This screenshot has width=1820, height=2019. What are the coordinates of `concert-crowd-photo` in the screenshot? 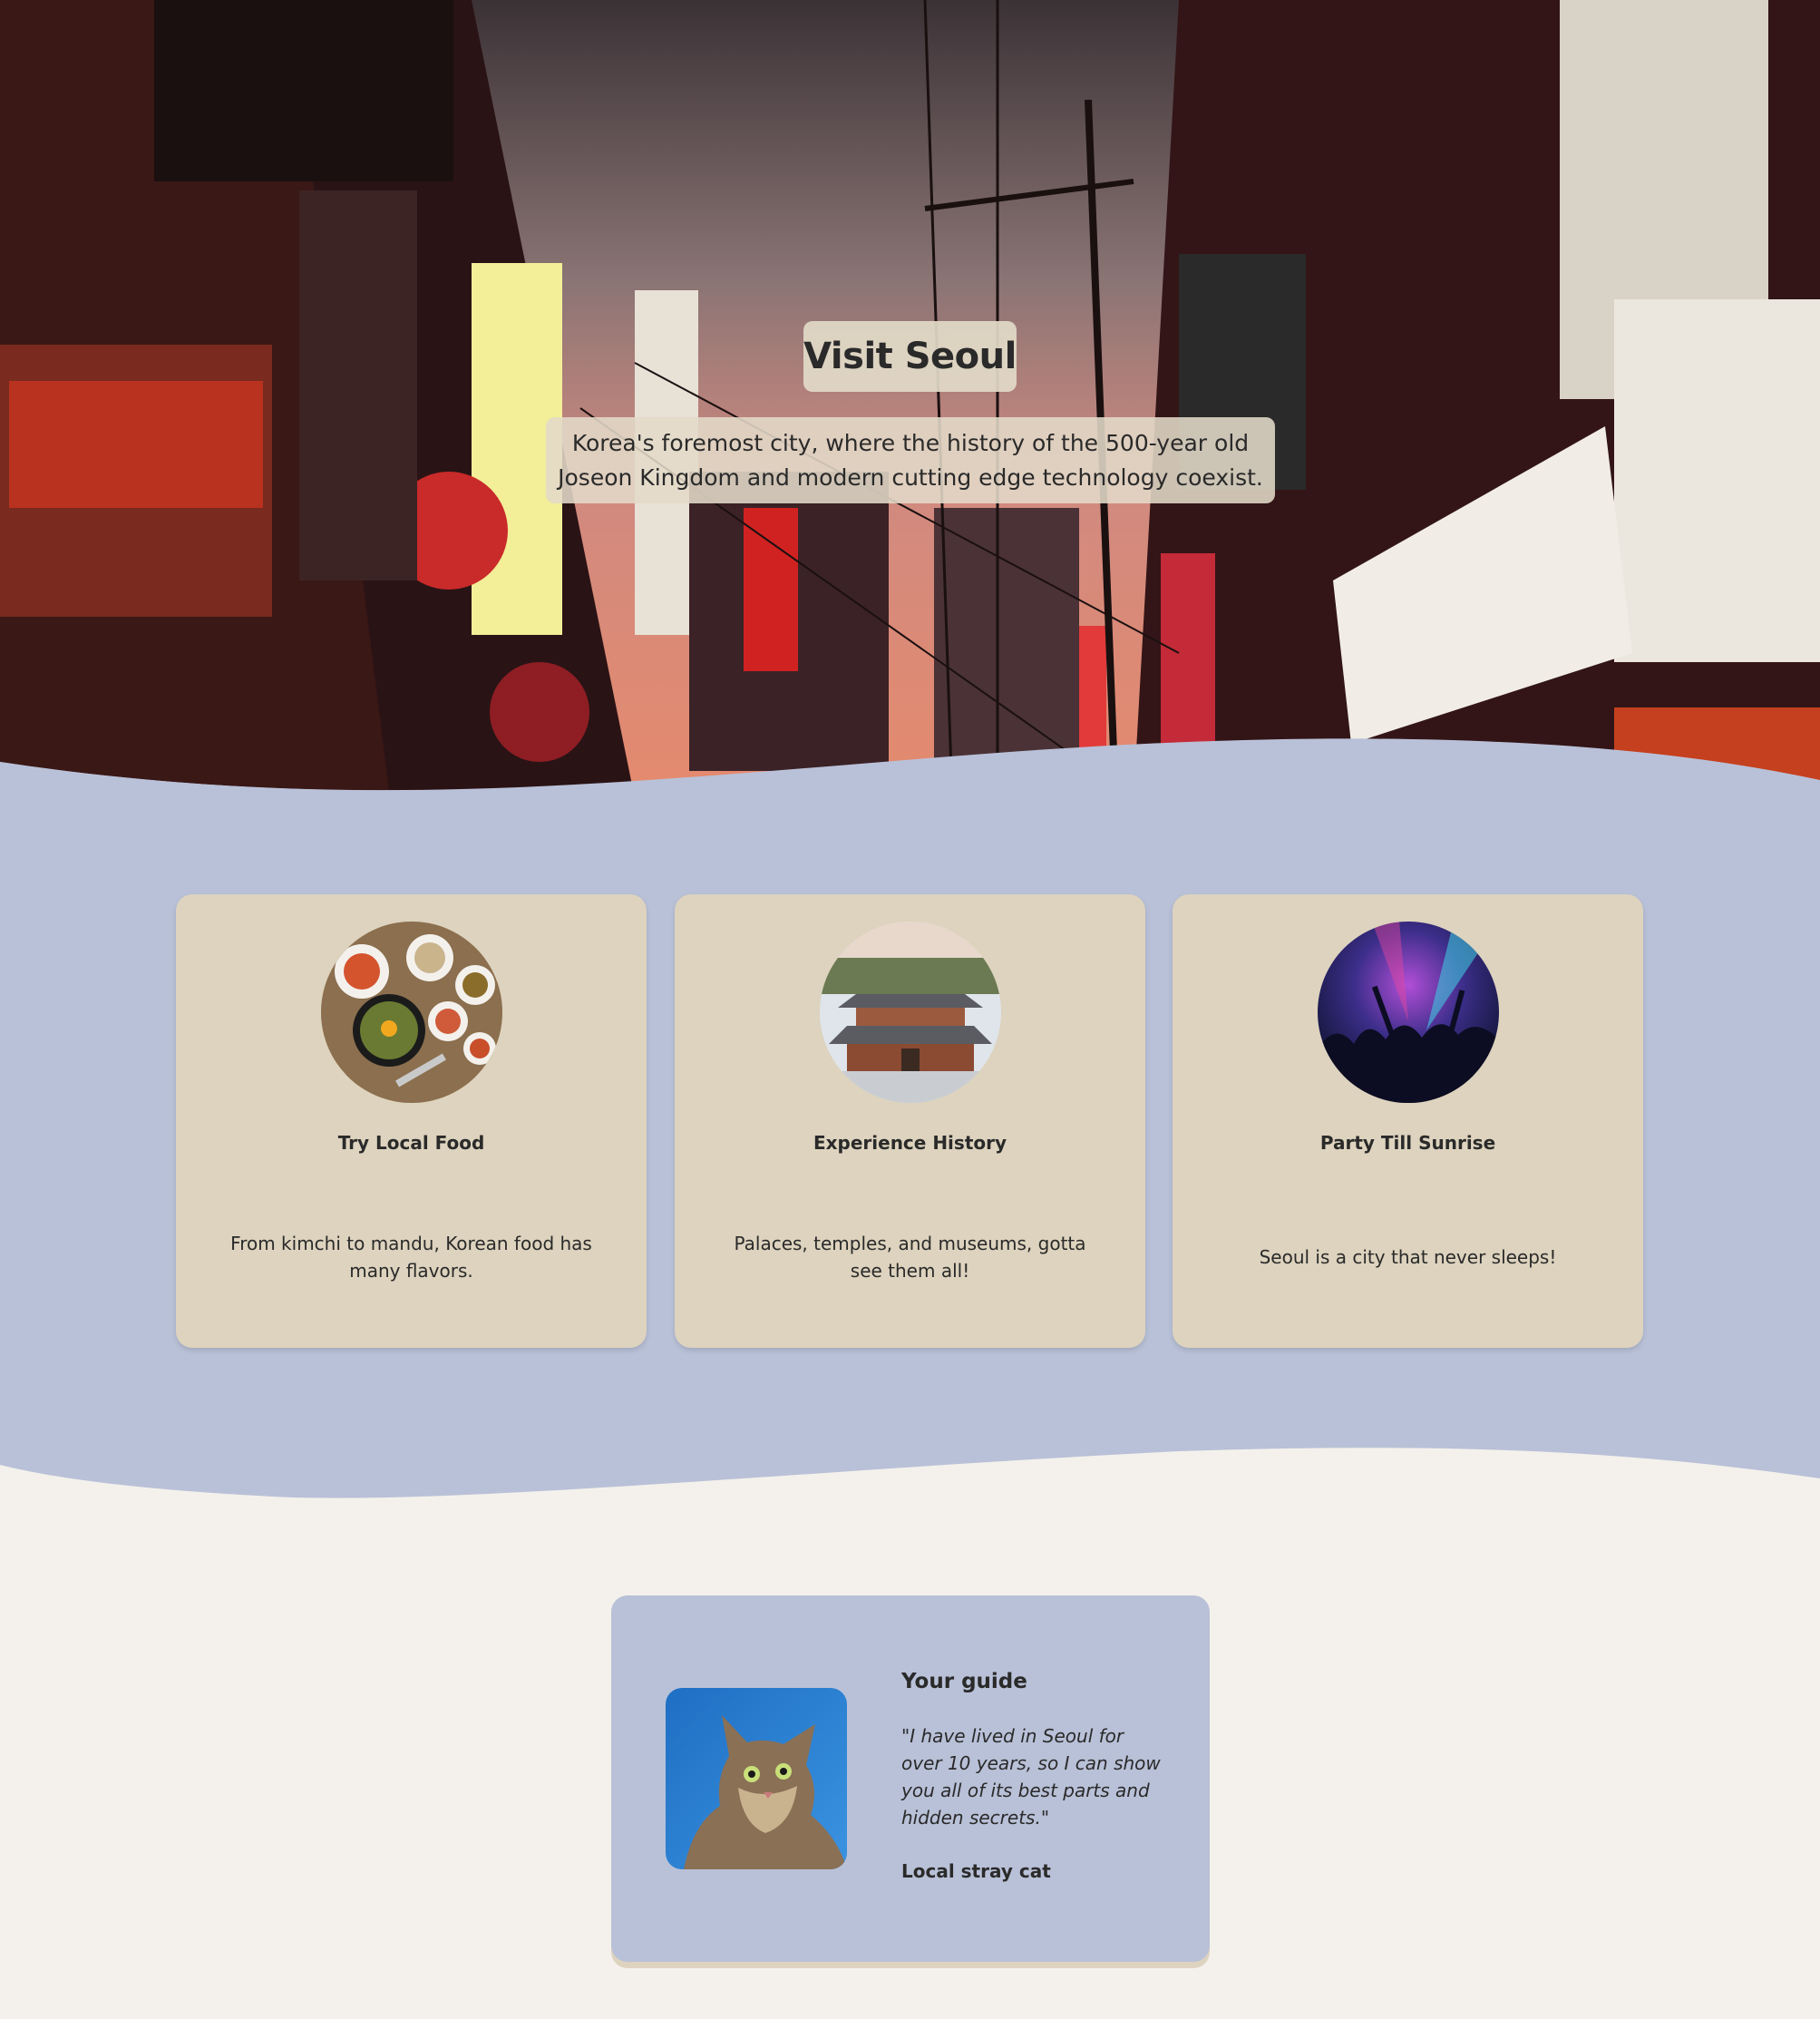 It's located at (1409, 1013).